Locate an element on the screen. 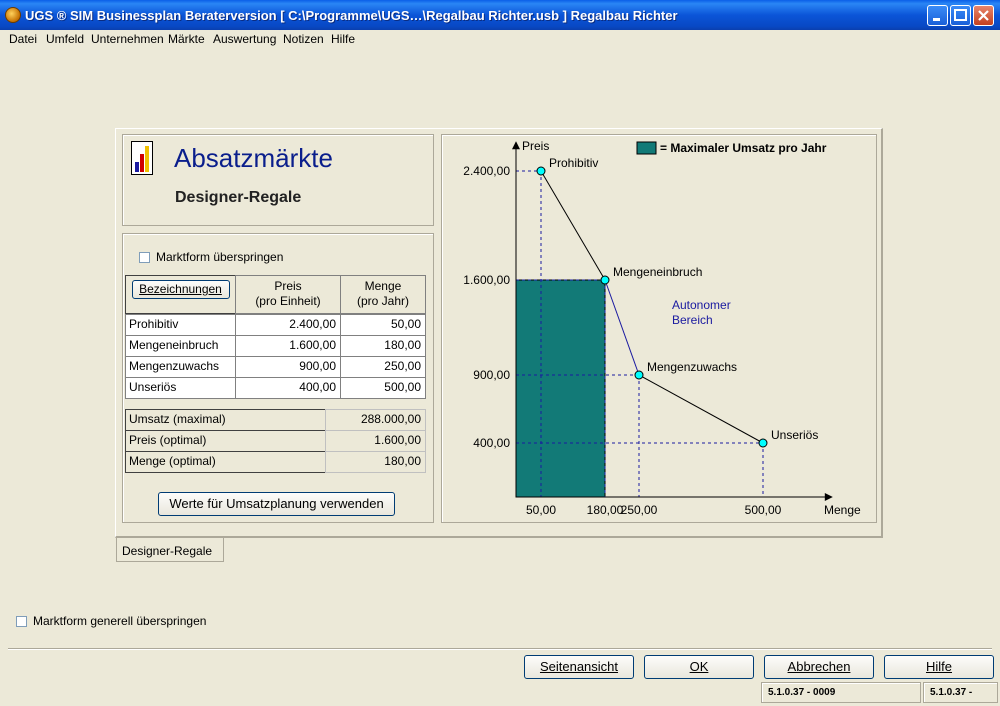  x-tick-label-2: 250,00 is located at coordinates (639, 510).